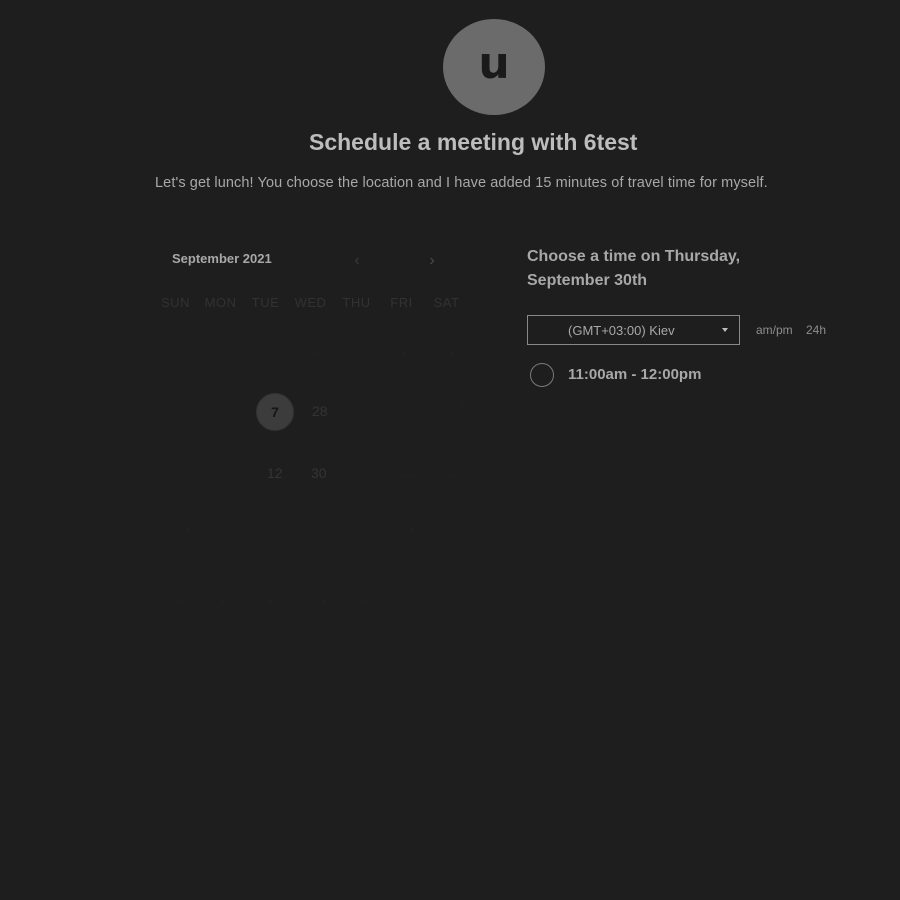 This screenshot has width=900, height=900. I want to click on calendar-weekday-header: SUN MON TUE WED THU FRI SAT, so click(312, 303).